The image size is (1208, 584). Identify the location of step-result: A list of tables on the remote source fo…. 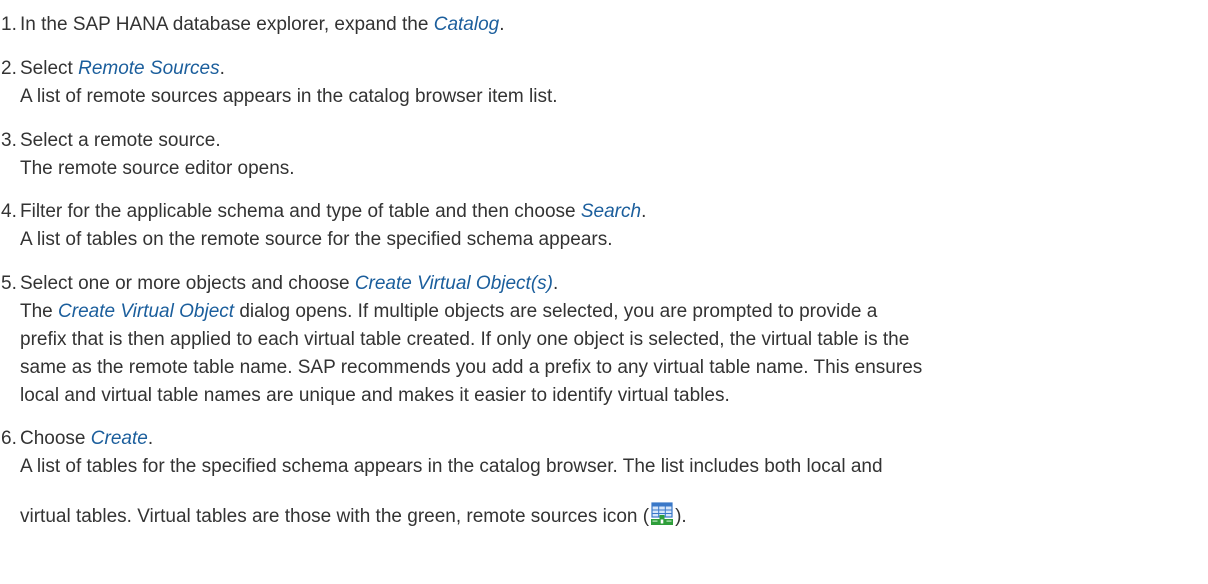
(316, 239).